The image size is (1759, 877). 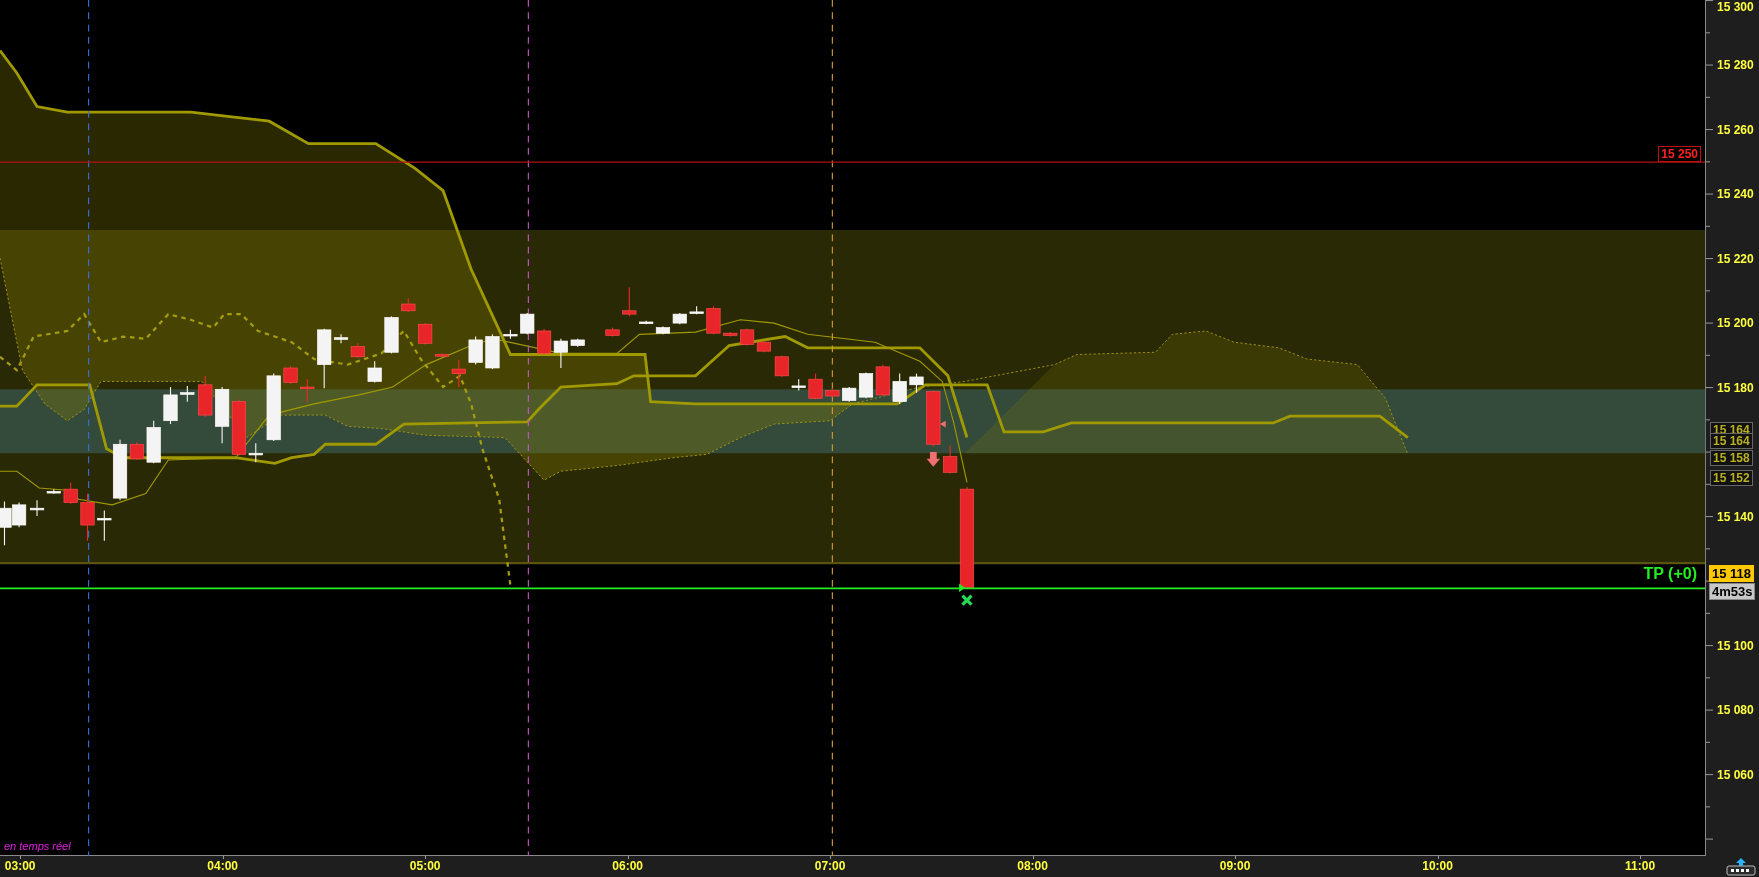 What do you see at coordinates (1732, 574) in the screenshot?
I see `last-price-tag: 15 118` at bounding box center [1732, 574].